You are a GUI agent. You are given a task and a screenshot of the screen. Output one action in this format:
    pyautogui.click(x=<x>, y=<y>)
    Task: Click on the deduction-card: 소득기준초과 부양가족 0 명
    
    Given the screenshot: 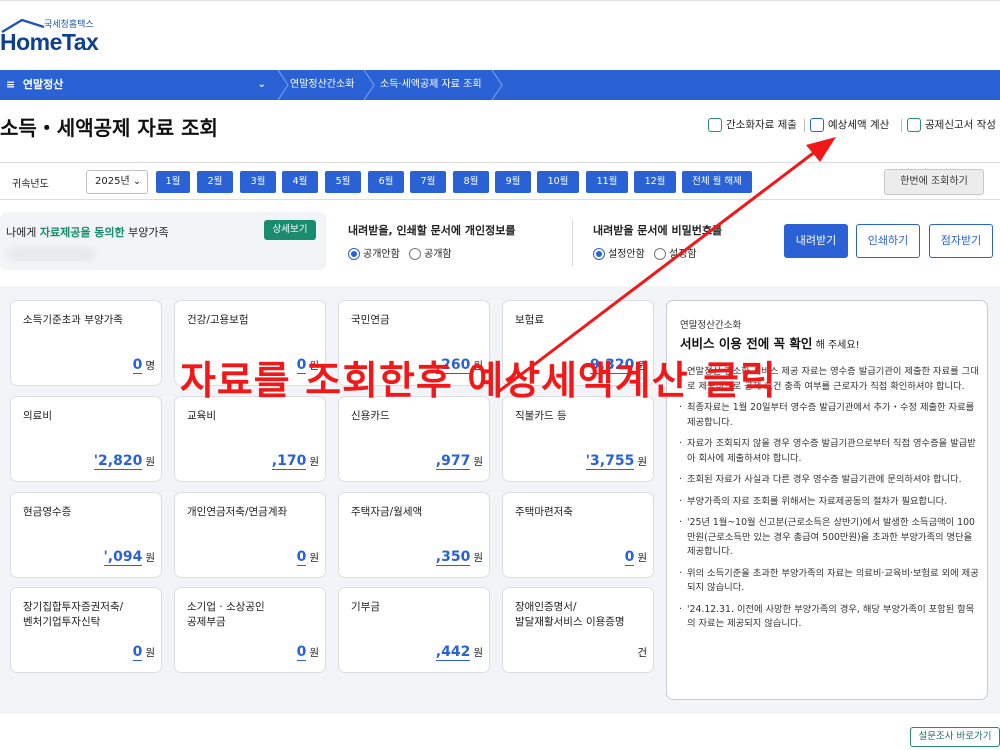 What is the action you would take?
    pyautogui.click(x=86, y=343)
    